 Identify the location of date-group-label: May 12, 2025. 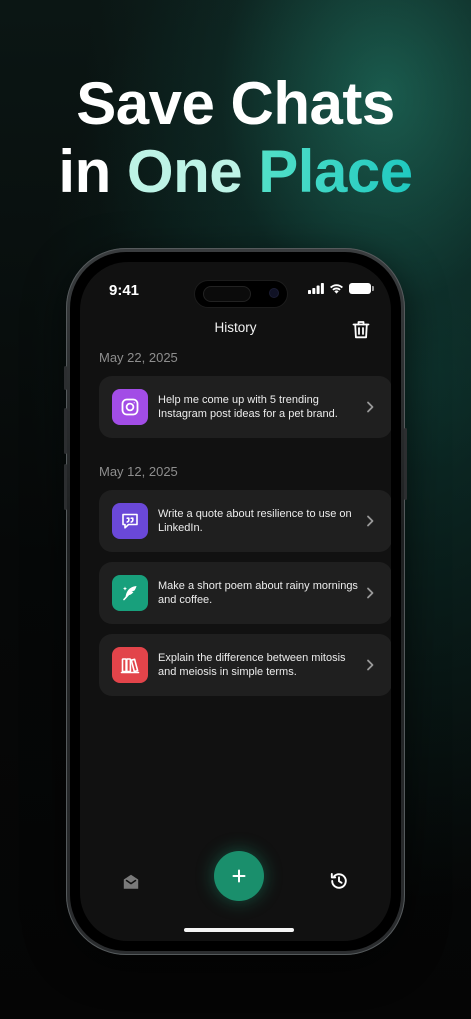
(138, 471).